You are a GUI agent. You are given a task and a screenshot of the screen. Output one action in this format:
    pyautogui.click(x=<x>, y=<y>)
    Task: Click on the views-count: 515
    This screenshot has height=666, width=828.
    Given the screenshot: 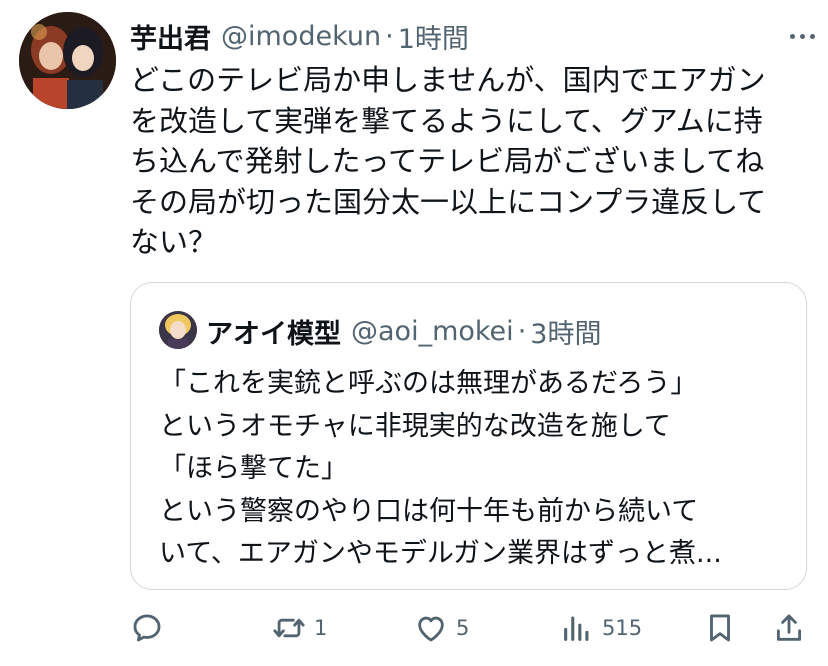 What is the action you would take?
    pyautogui.click(x=622, y=628)
    